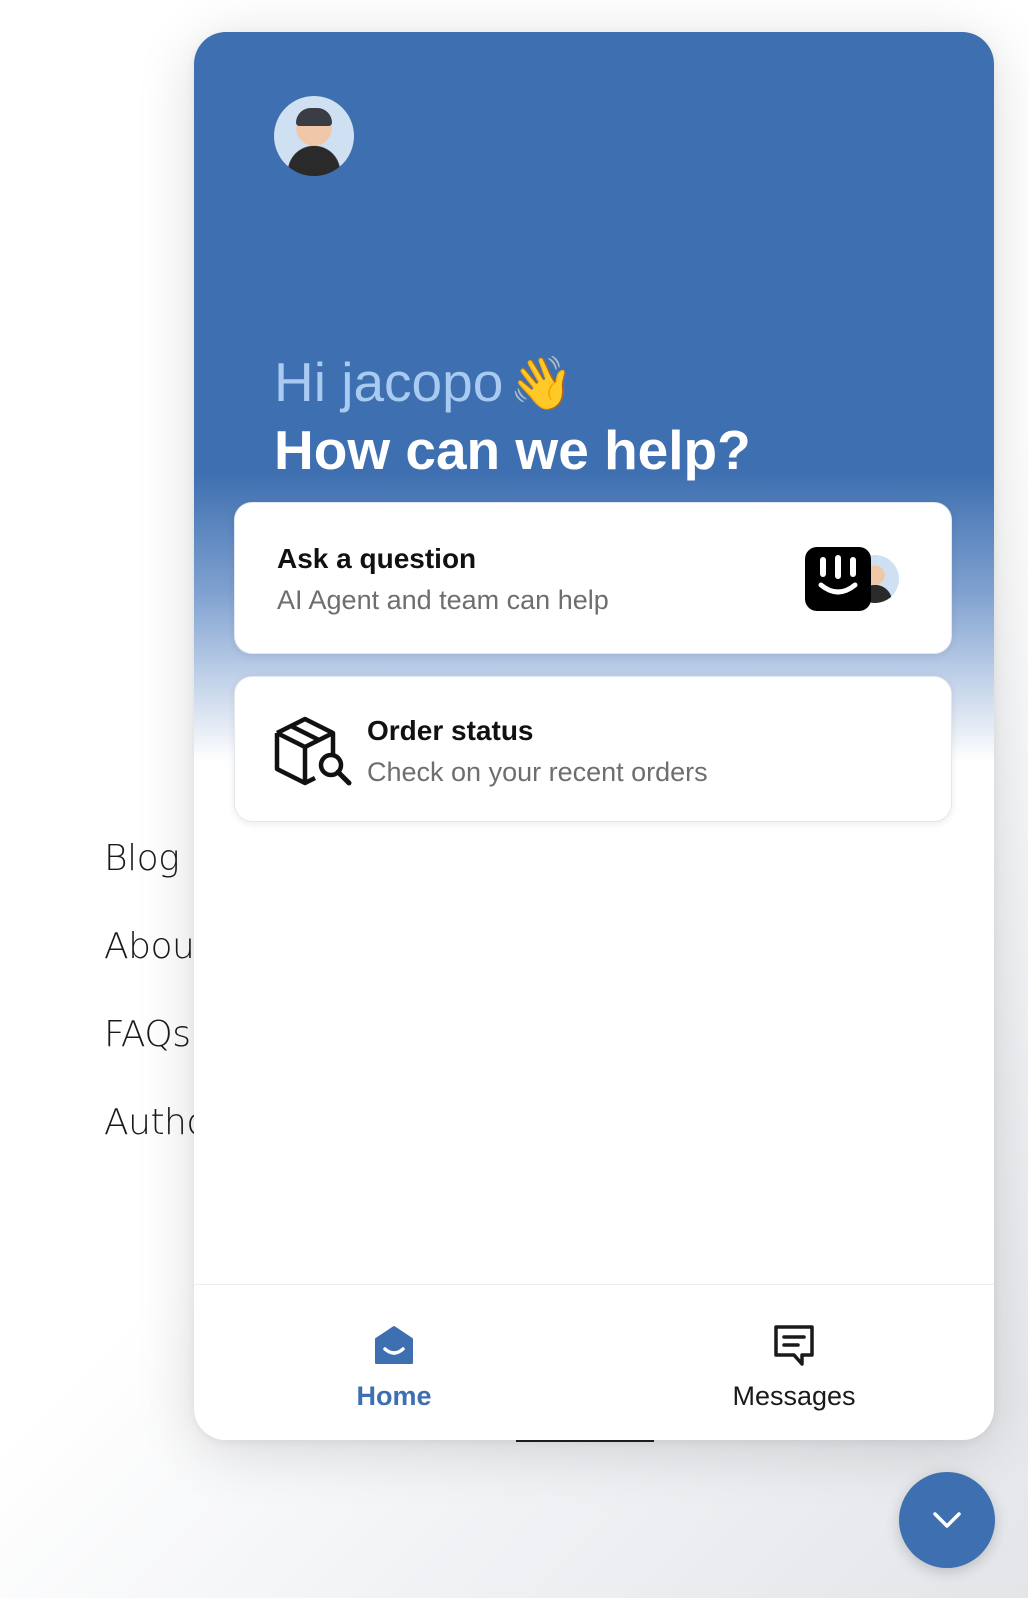  I want to click on order-status-title: Order status, so click(450, 730).